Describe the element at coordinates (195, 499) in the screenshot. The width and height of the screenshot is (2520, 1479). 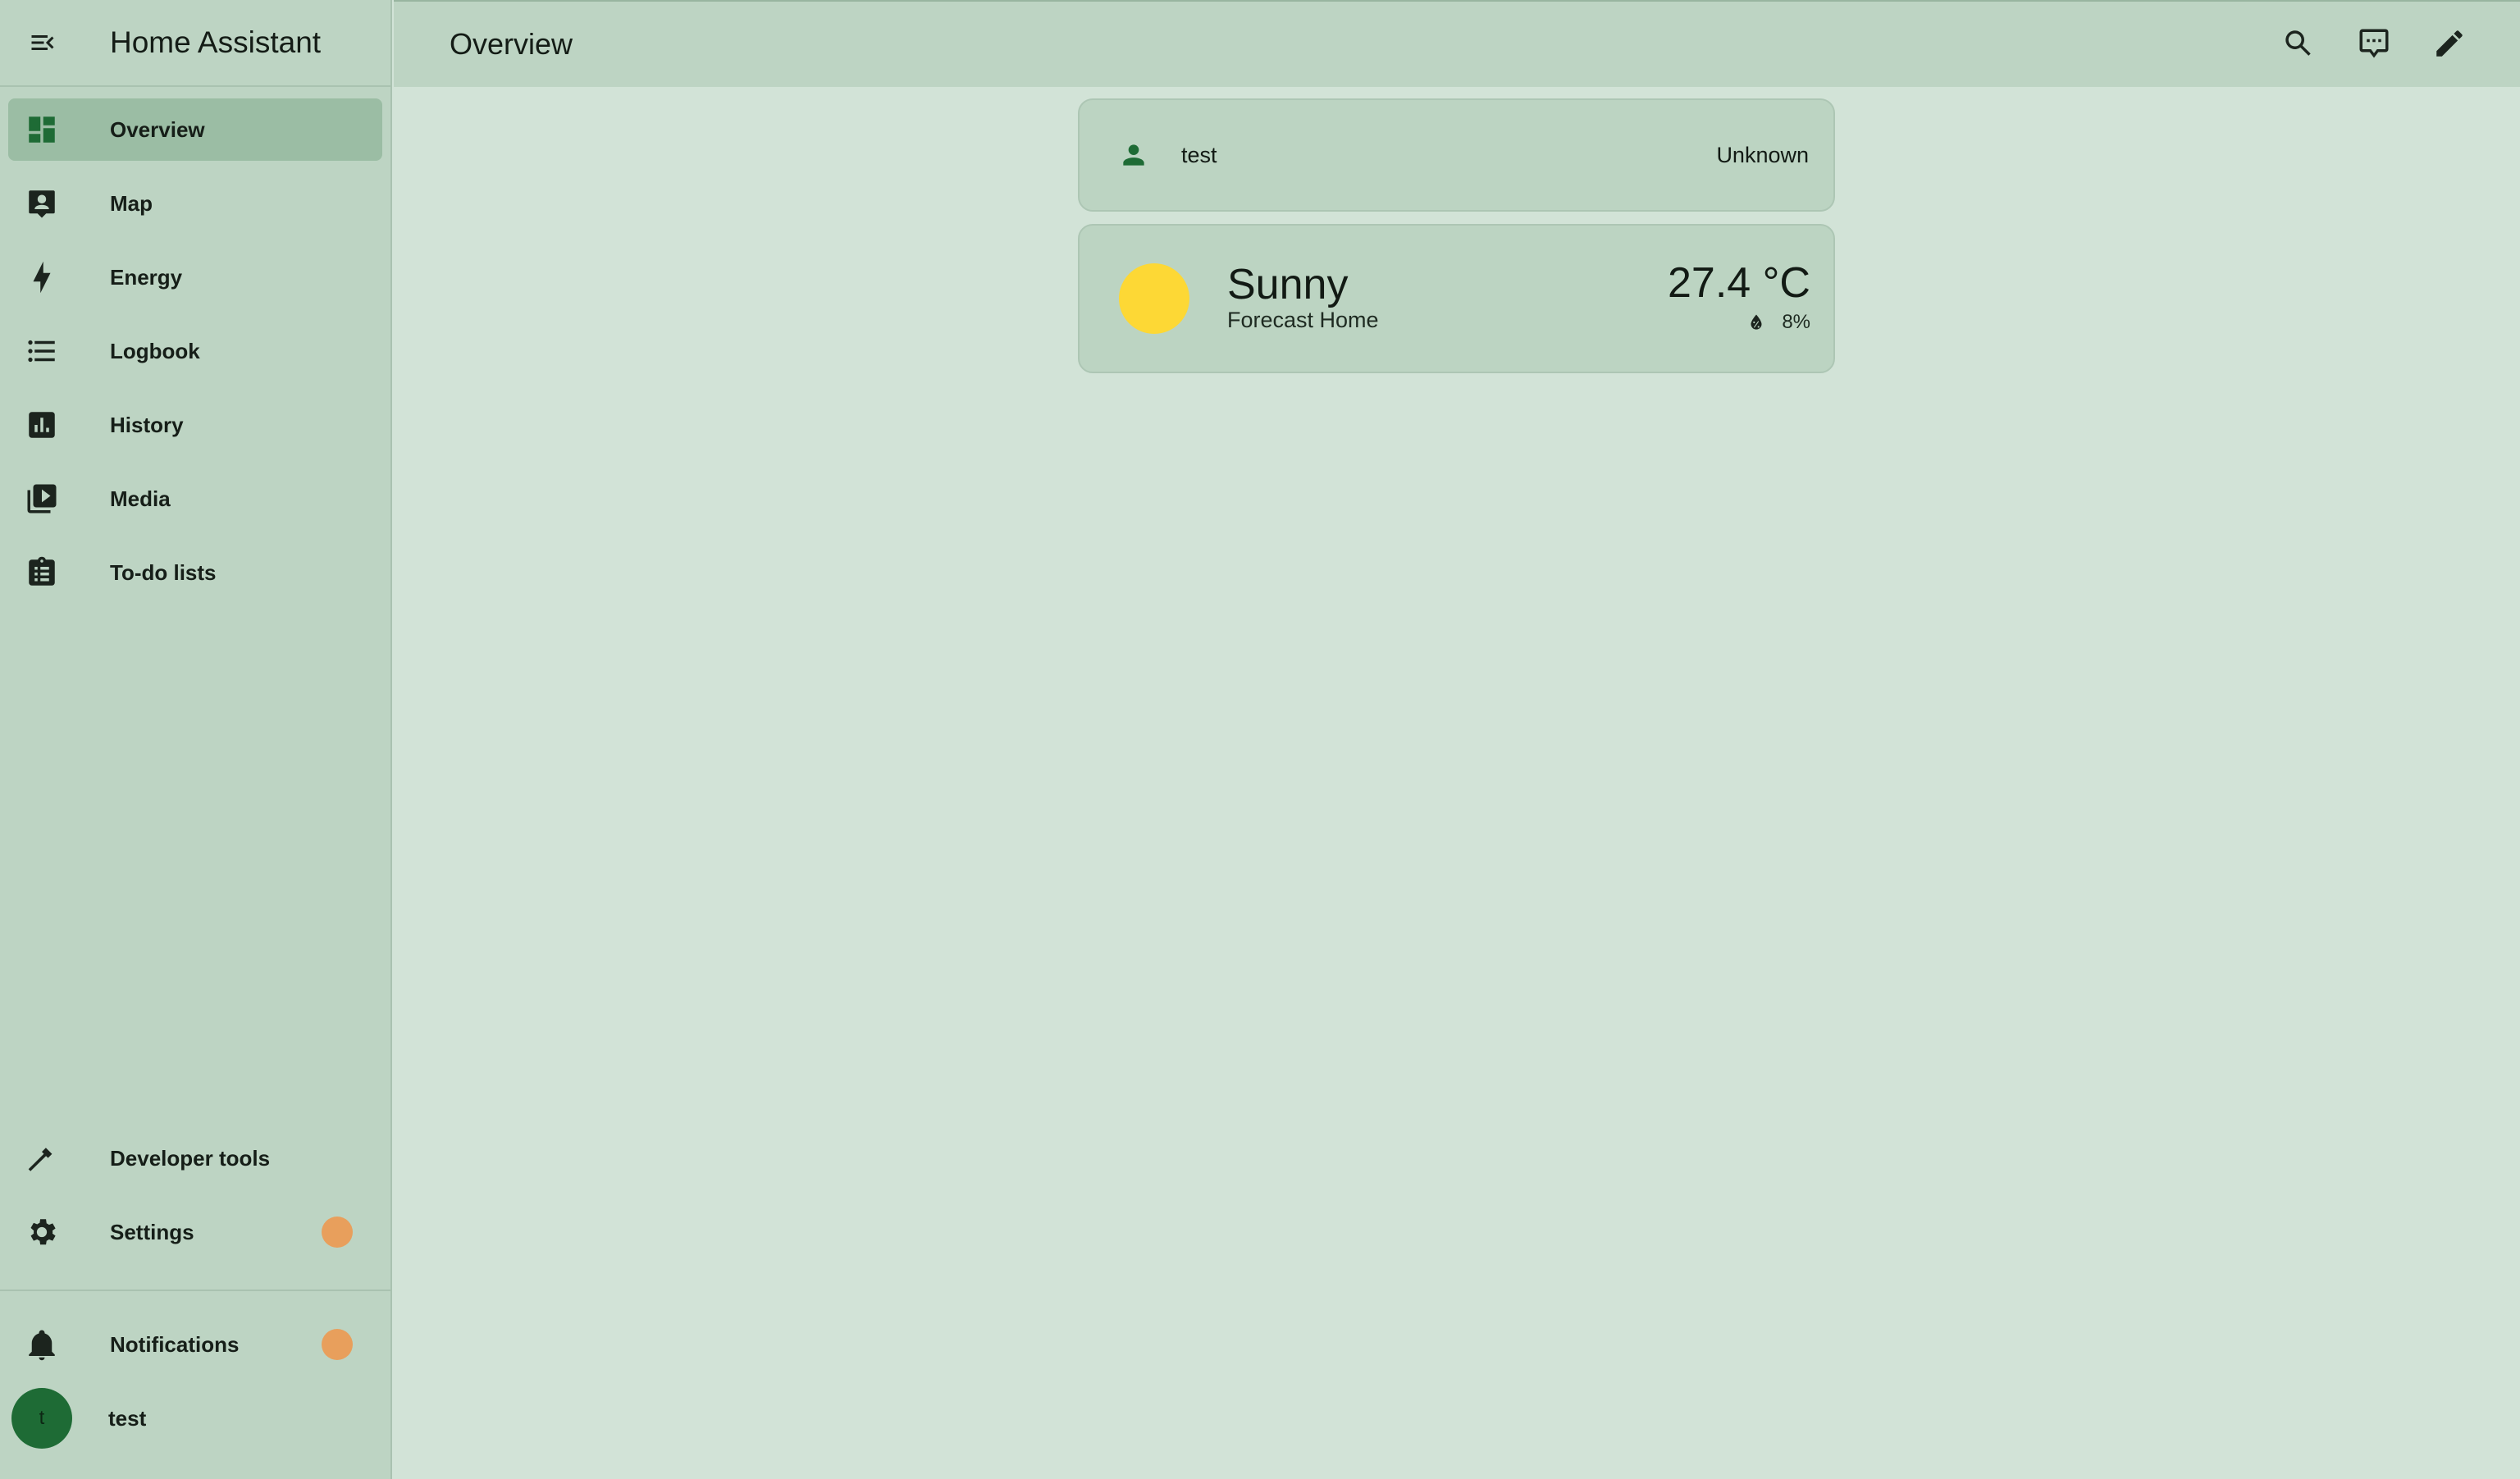
I see `sidebar-item-media: Media` at that location.